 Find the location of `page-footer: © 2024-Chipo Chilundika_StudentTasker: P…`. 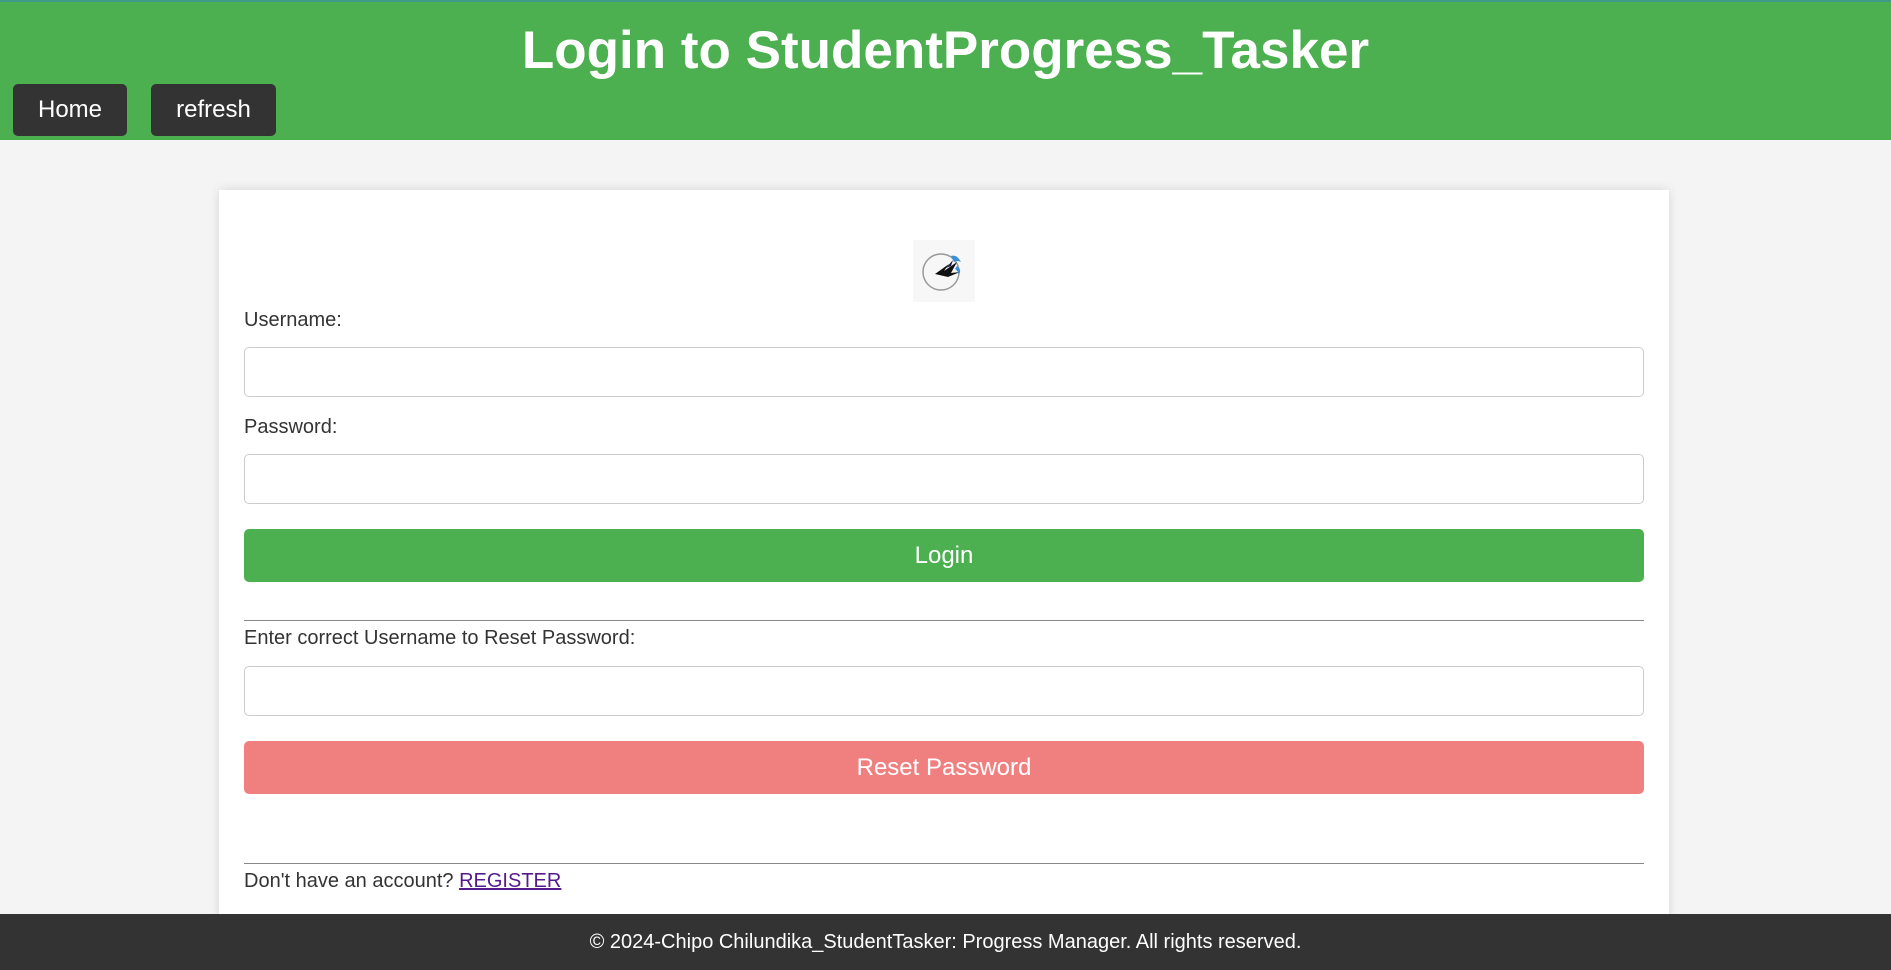

page-footer: © 2024-Chipo Chilundika_StudentTasker: P… is located at coordinates (945, 942).